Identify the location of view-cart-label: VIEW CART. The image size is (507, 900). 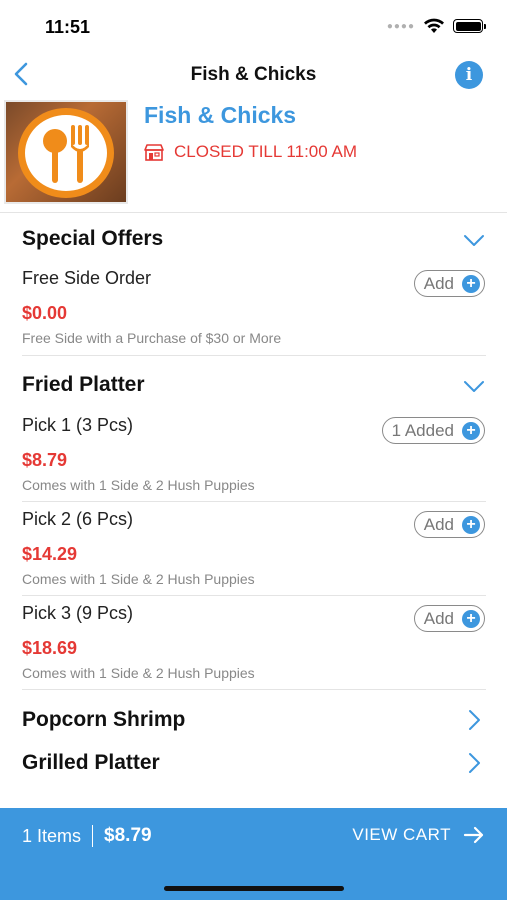
(401, 834).